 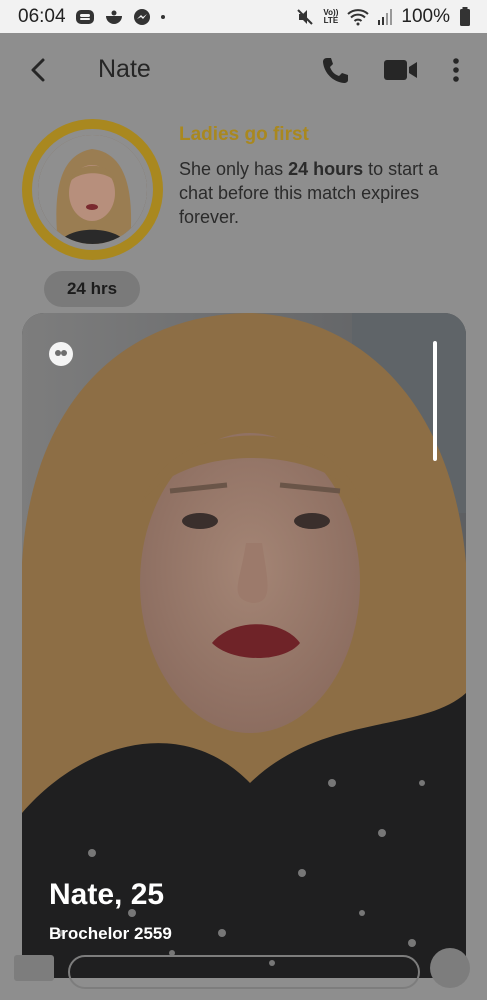 I want to click on quote-icon, so click(x=61, y=354).